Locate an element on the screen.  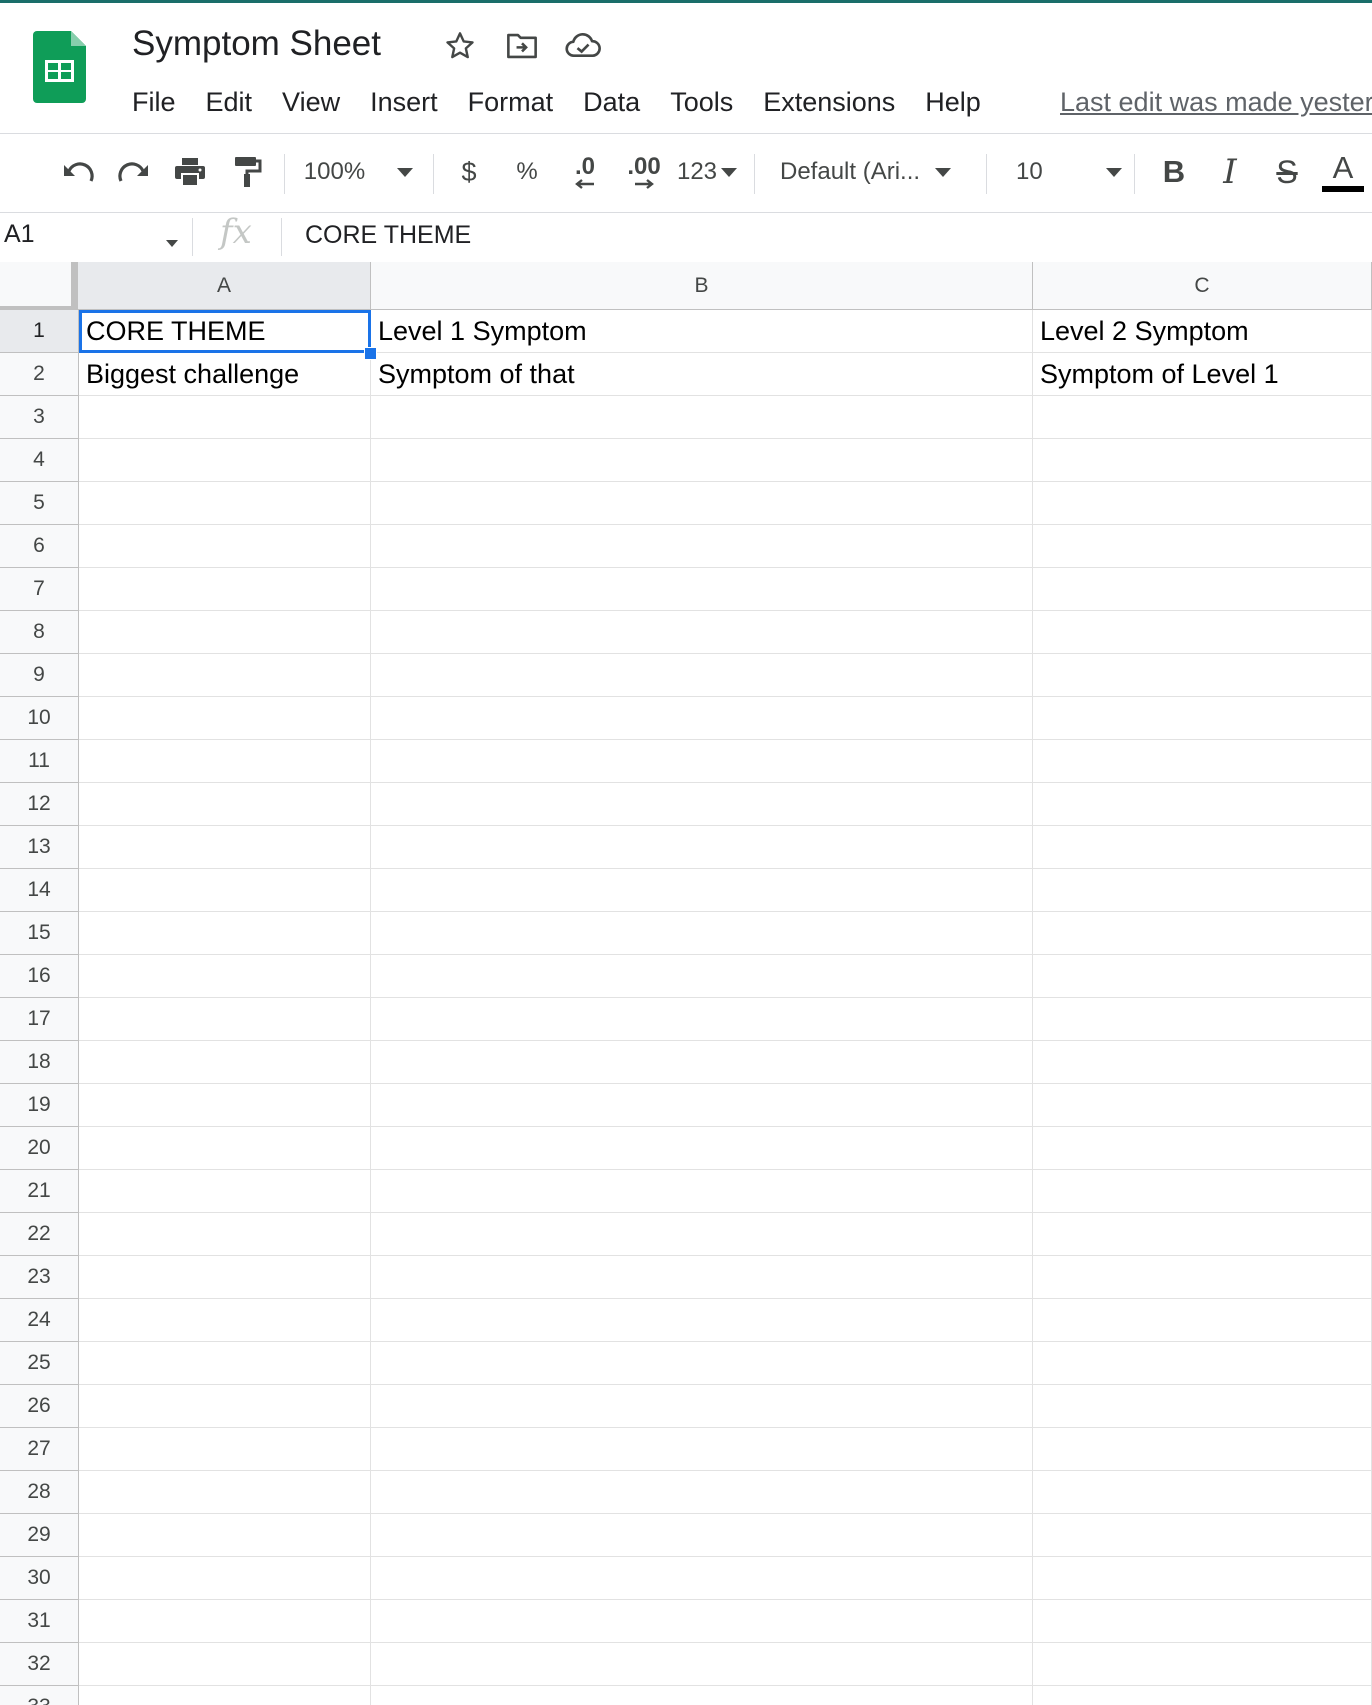
cell-a14 is located at coordinates (225, 890).